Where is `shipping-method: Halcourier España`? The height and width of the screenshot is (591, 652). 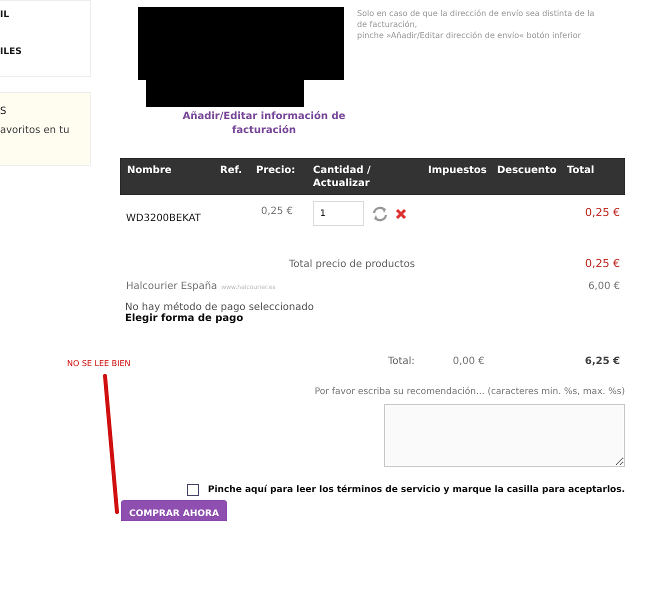 shipping-method: Halcourier España is located at coordinates (172, 286).